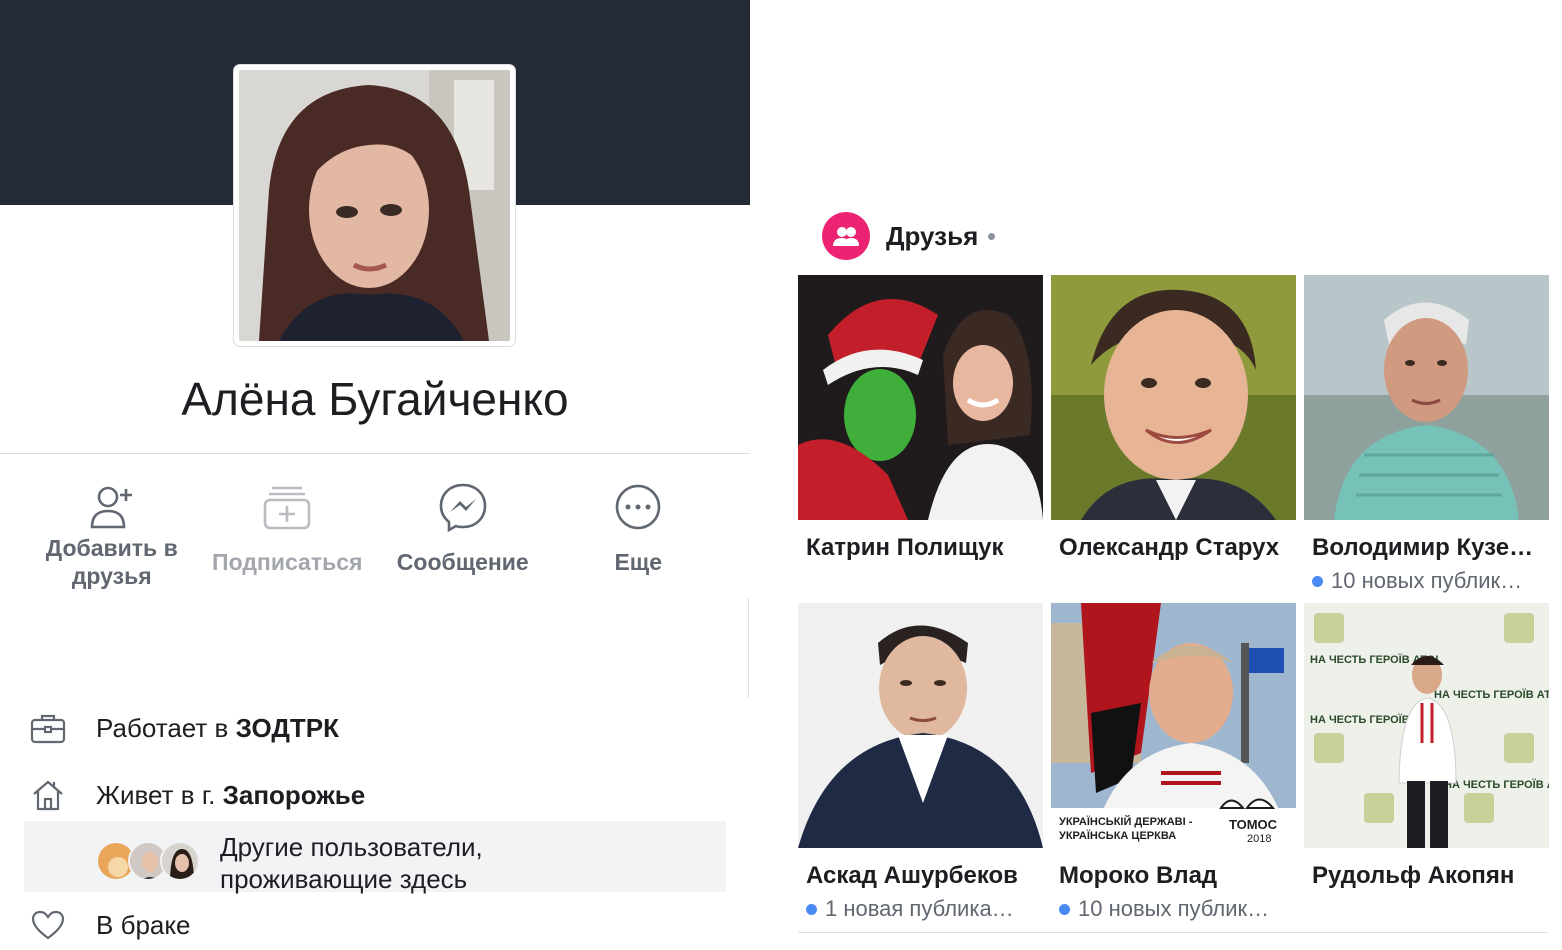  What do you see at coordinates (1253, 824) in the screenshot?
I see `tomos-word: ТОМОС` at bounding box center [1253, 824].